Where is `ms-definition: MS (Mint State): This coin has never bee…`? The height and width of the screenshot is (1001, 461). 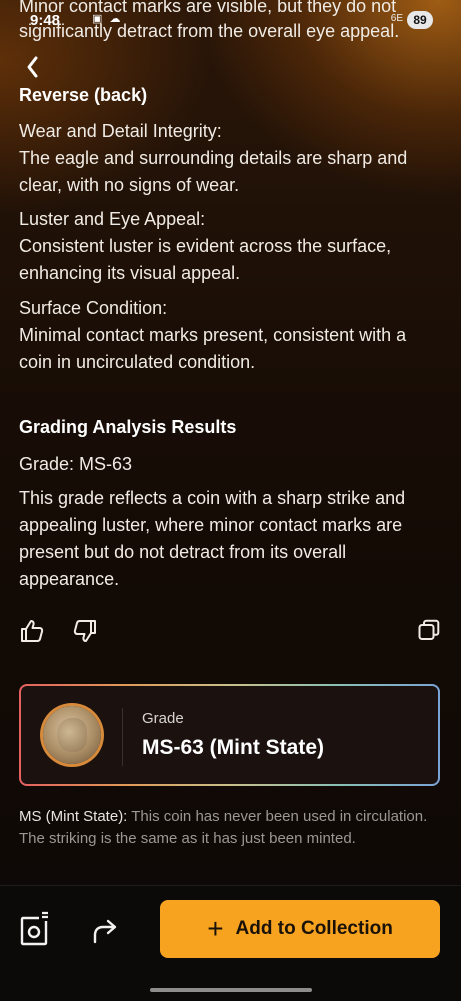
ms-definition: MS (Mint State): This coin has never bee… is located at coordinates (229, 828).